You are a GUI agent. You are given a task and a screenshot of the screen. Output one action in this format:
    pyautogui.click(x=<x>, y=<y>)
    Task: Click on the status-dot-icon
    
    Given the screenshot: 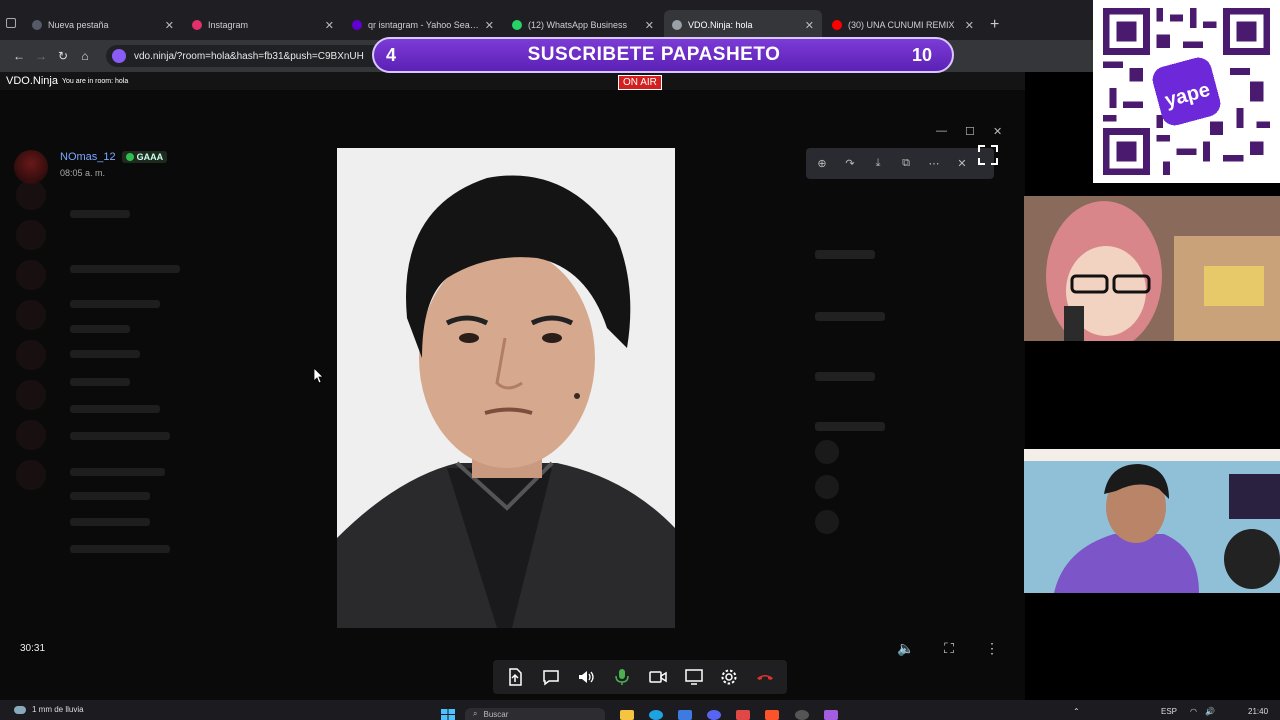 What is the action you would take?
    pyautogui.click(x=129, y=157)
    